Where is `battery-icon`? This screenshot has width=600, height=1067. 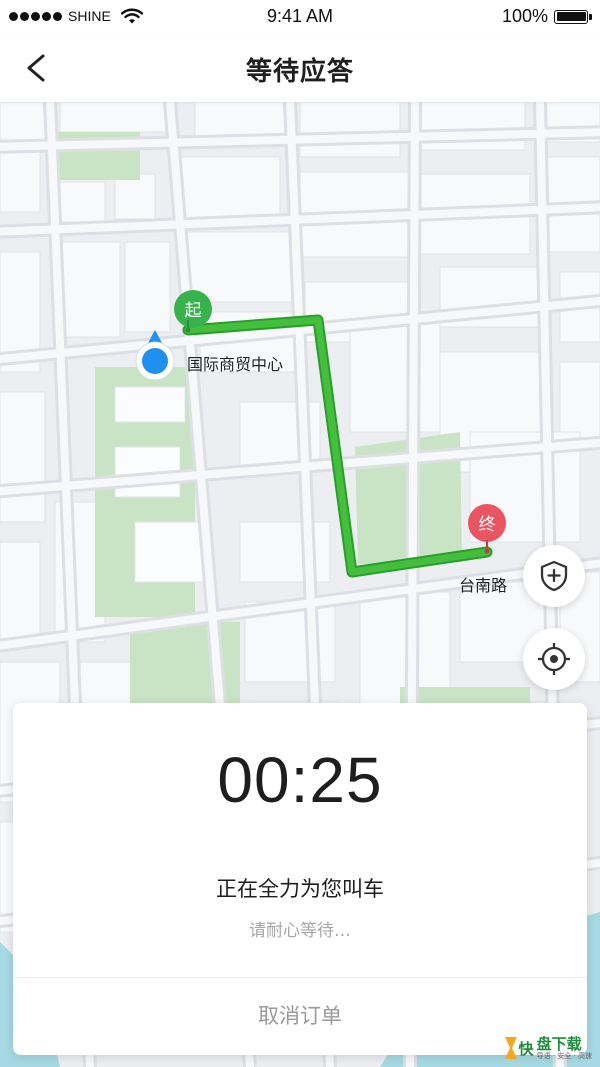 battery-icon is located at coordinates (571, 16).